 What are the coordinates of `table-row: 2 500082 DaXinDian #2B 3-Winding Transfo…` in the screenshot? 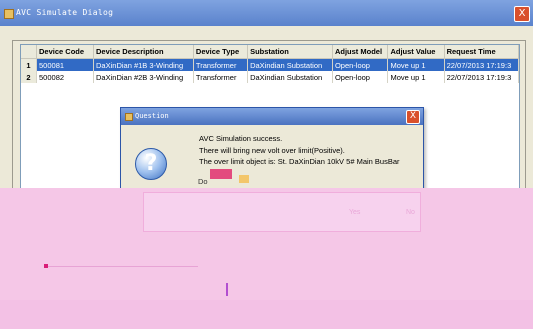 It's located at (270, 77).